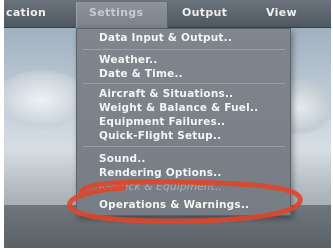  I want to click on menu-item-sound: Sound.., so click(122, 159).